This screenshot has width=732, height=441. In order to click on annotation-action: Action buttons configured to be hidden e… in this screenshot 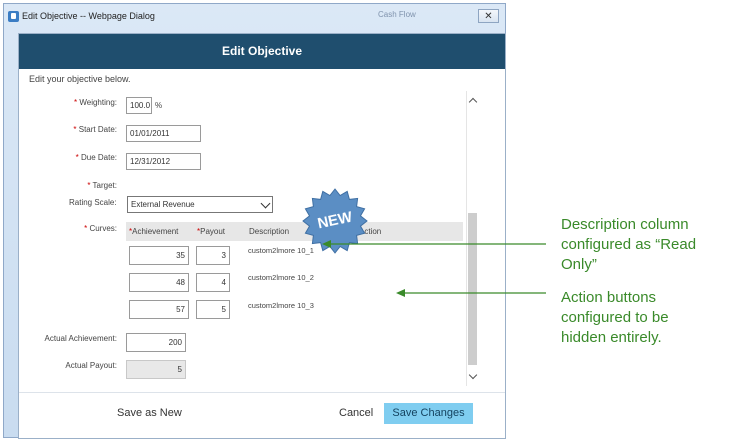, I will do `click(615, 317)`.